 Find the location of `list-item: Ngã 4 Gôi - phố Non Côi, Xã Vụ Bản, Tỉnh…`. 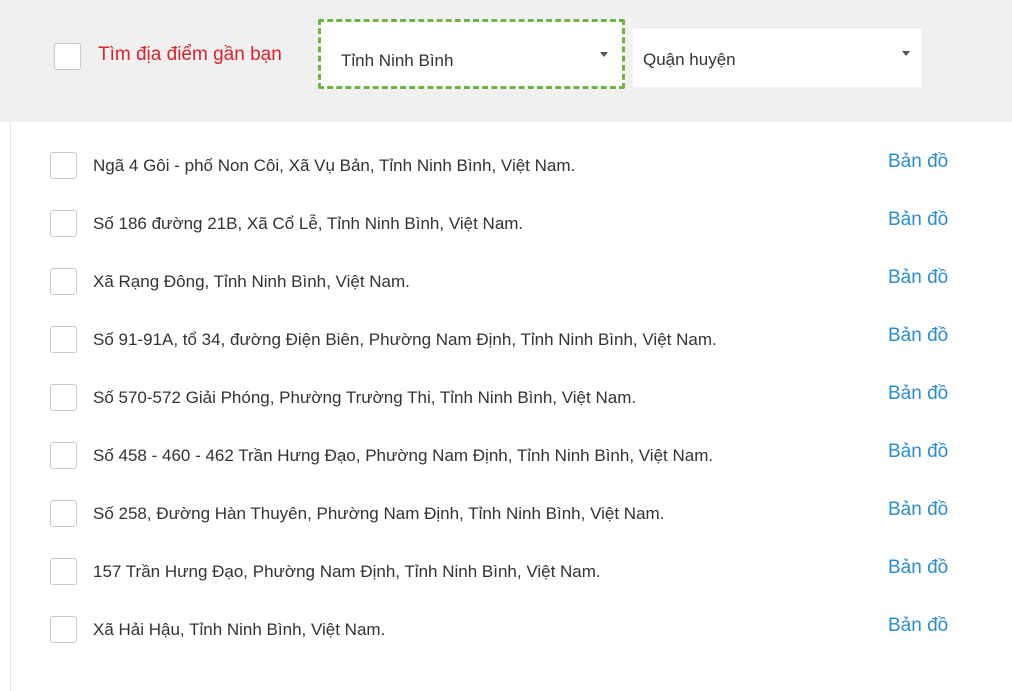

list-item: Ngã 4 Gôi - phố Non Côi, Xã Vụ Bản, Tỉnh… is located at coordinates (506, 167).